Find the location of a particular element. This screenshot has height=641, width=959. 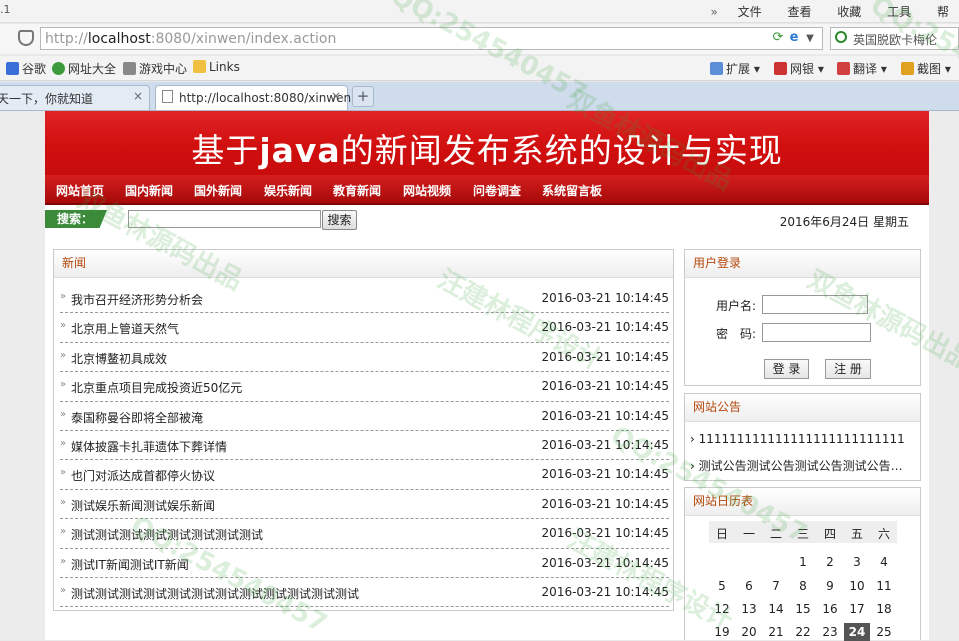

news-date: 2016-03-21 10:14:45 is located at coordinates (605, 327).